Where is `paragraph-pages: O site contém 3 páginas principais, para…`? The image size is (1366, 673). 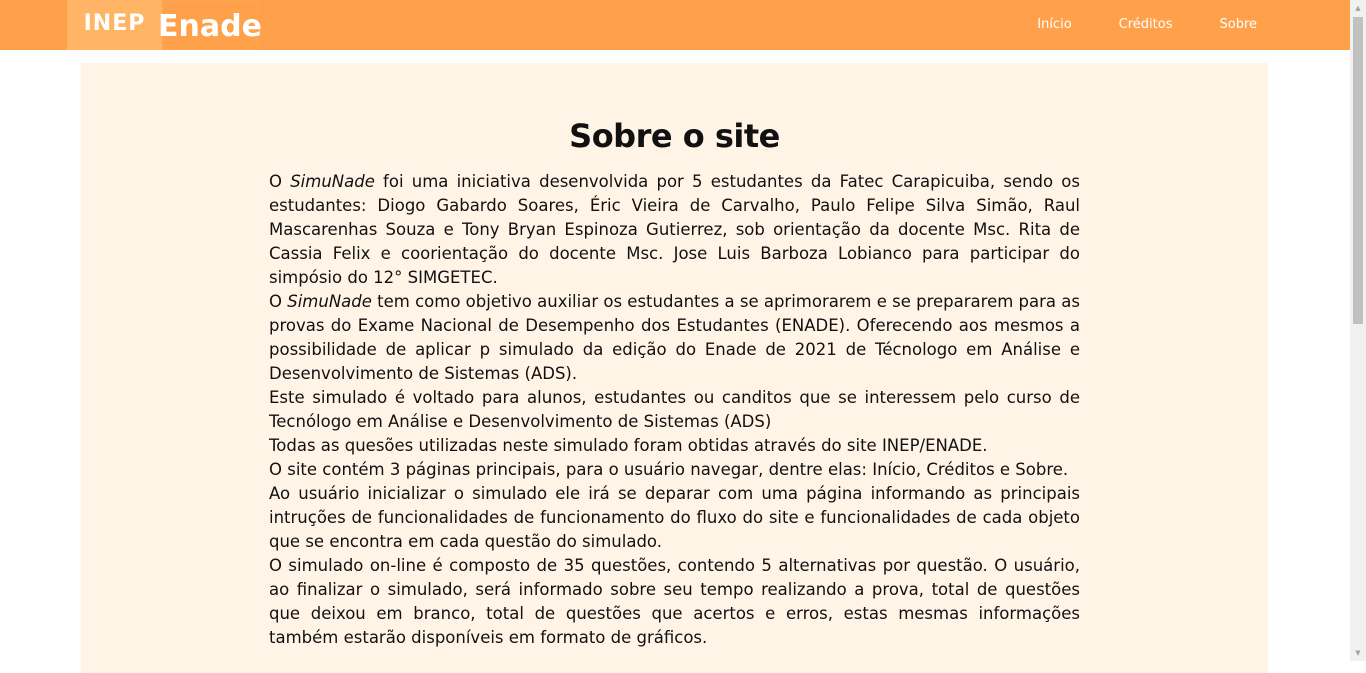
paragraph-pages: O site contém 3 páginas principais, para… is located at coordinates (669, 469).